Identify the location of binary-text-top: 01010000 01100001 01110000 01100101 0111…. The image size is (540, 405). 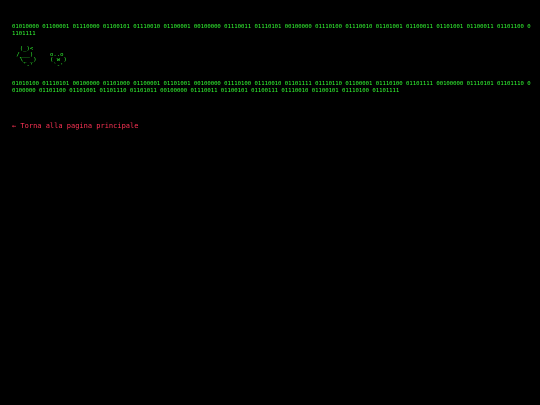
(271, 30).